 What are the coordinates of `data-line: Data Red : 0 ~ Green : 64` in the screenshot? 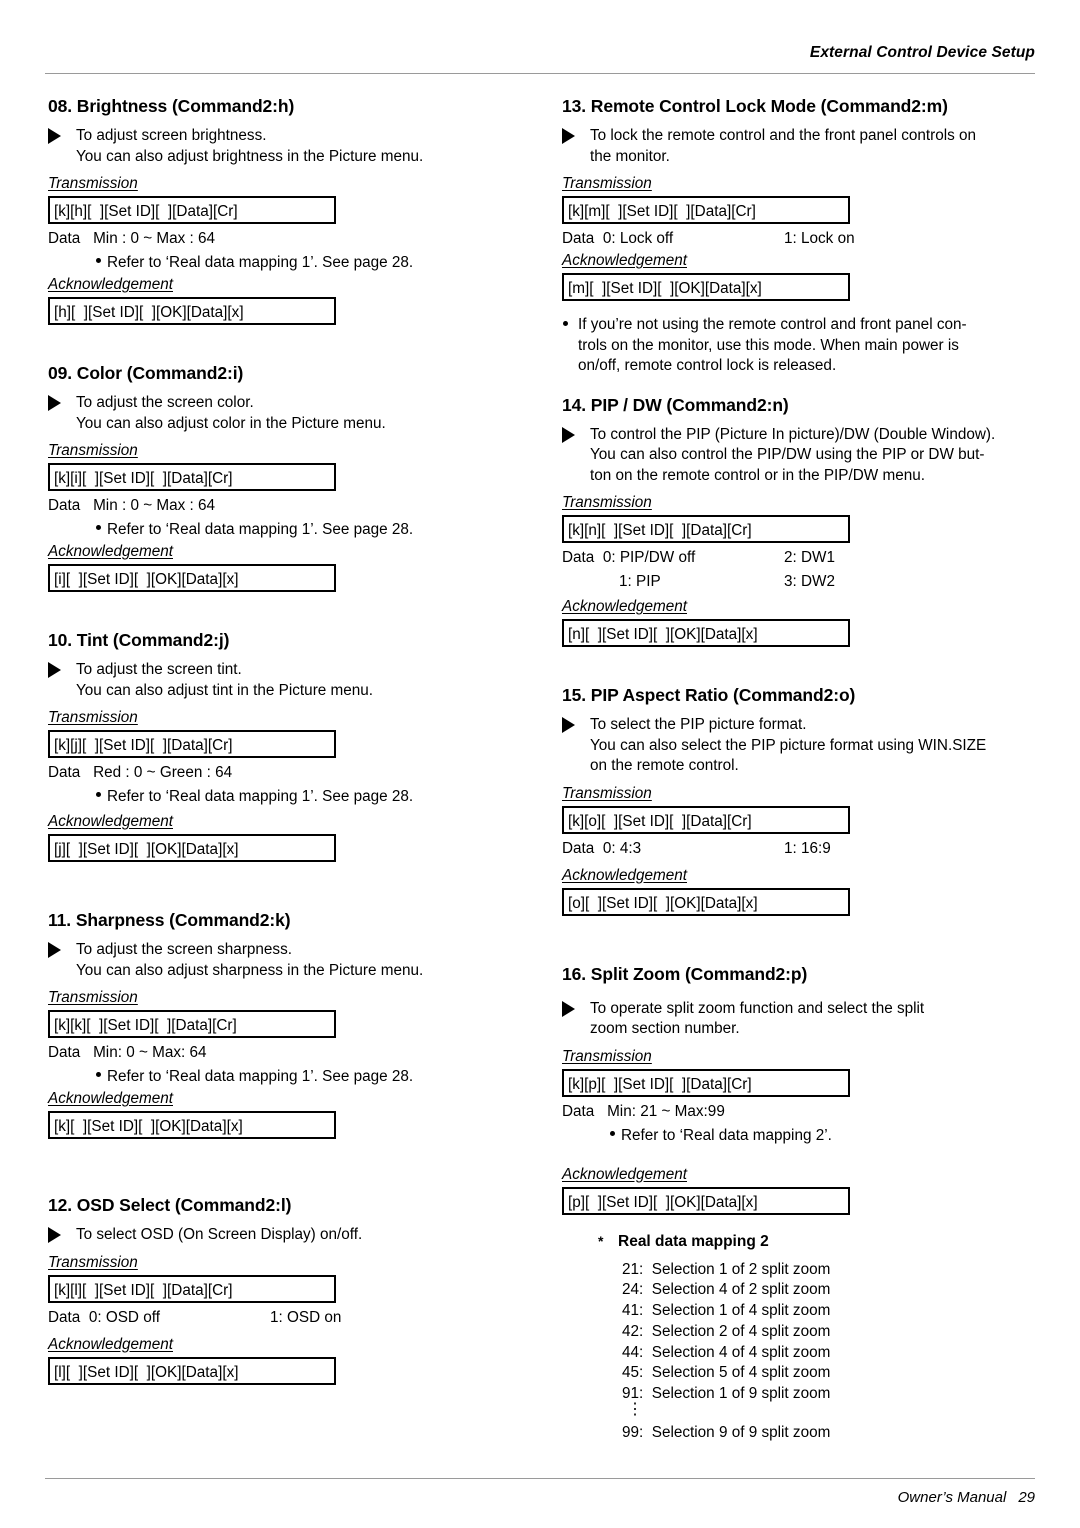 It's located at (283, 772).